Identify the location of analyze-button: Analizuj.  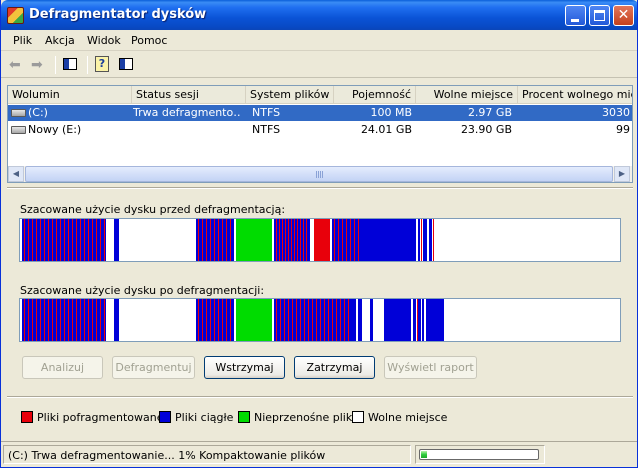
(62, 367).